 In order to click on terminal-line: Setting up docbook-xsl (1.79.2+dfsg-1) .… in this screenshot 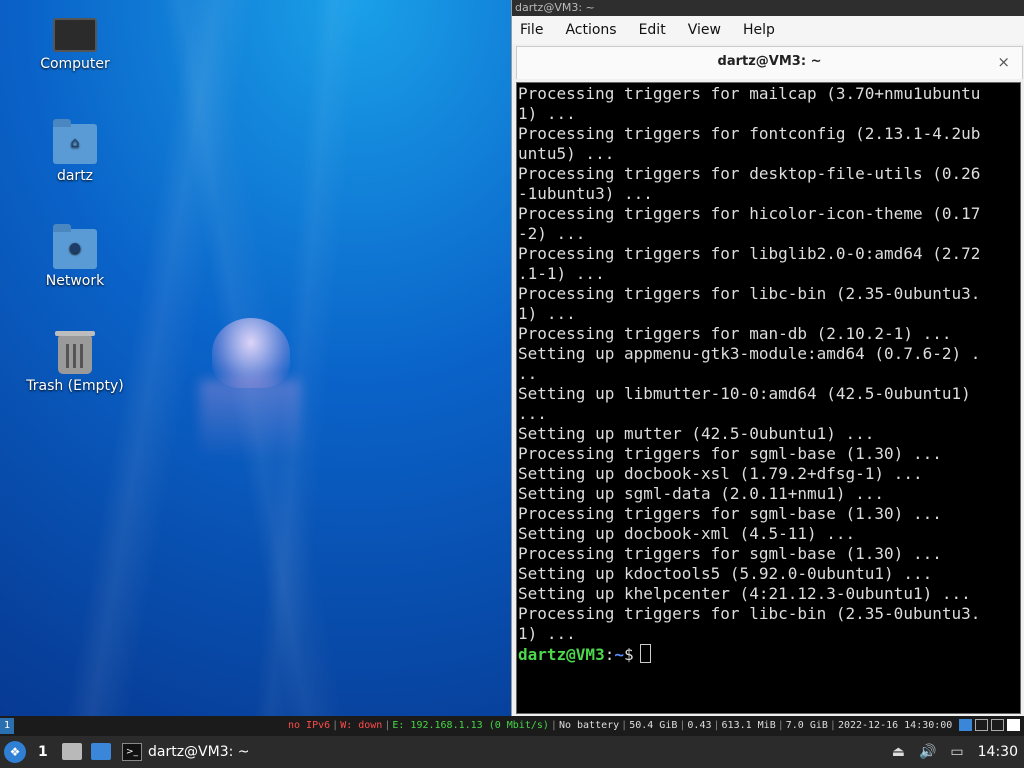, I will do `click(720, 473)`.